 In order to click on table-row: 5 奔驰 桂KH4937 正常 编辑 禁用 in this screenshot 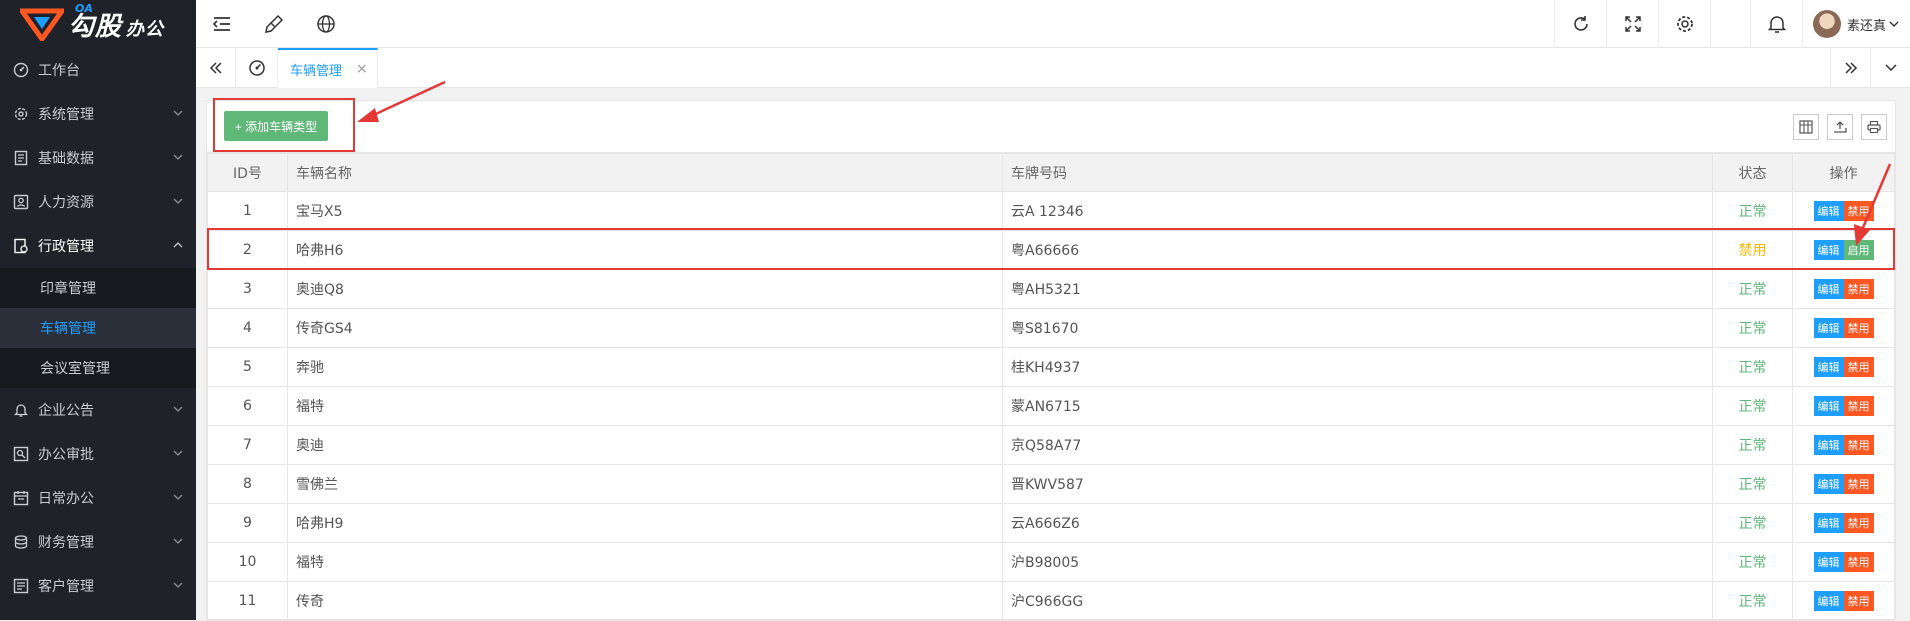, I will do `click(1051, 367)`.